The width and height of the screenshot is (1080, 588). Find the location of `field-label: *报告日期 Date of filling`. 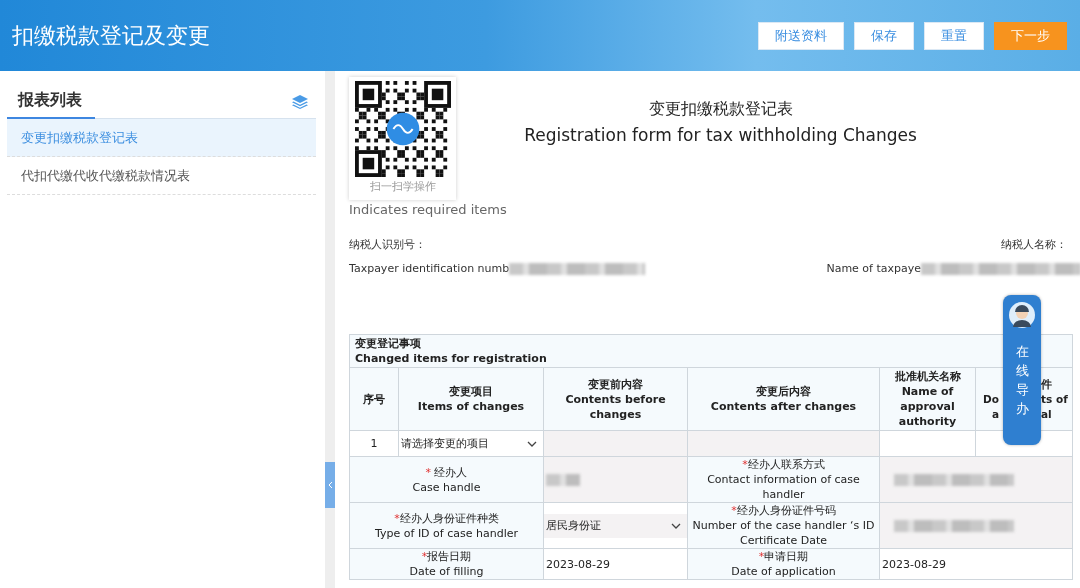

field-label: *报告日期 Date of filling is located at coordinates (446, 564).